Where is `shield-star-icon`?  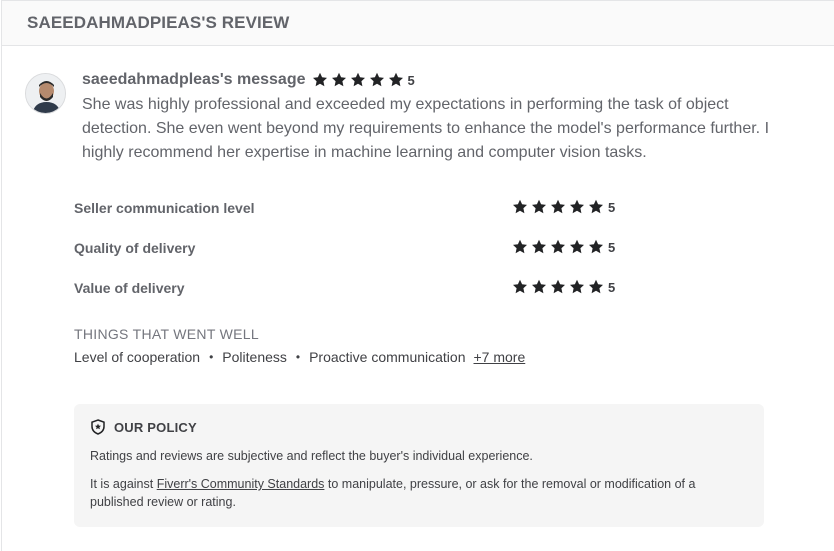
shield-star-icon is located at coordinates (98, 427).